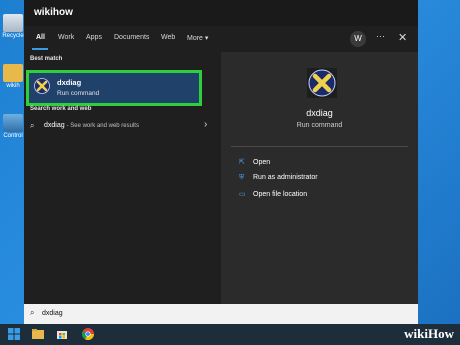 The height and width of the screenshot is (345, 460). I want to click on desktop-icon-wikihow: wikih, so click(13, 76).